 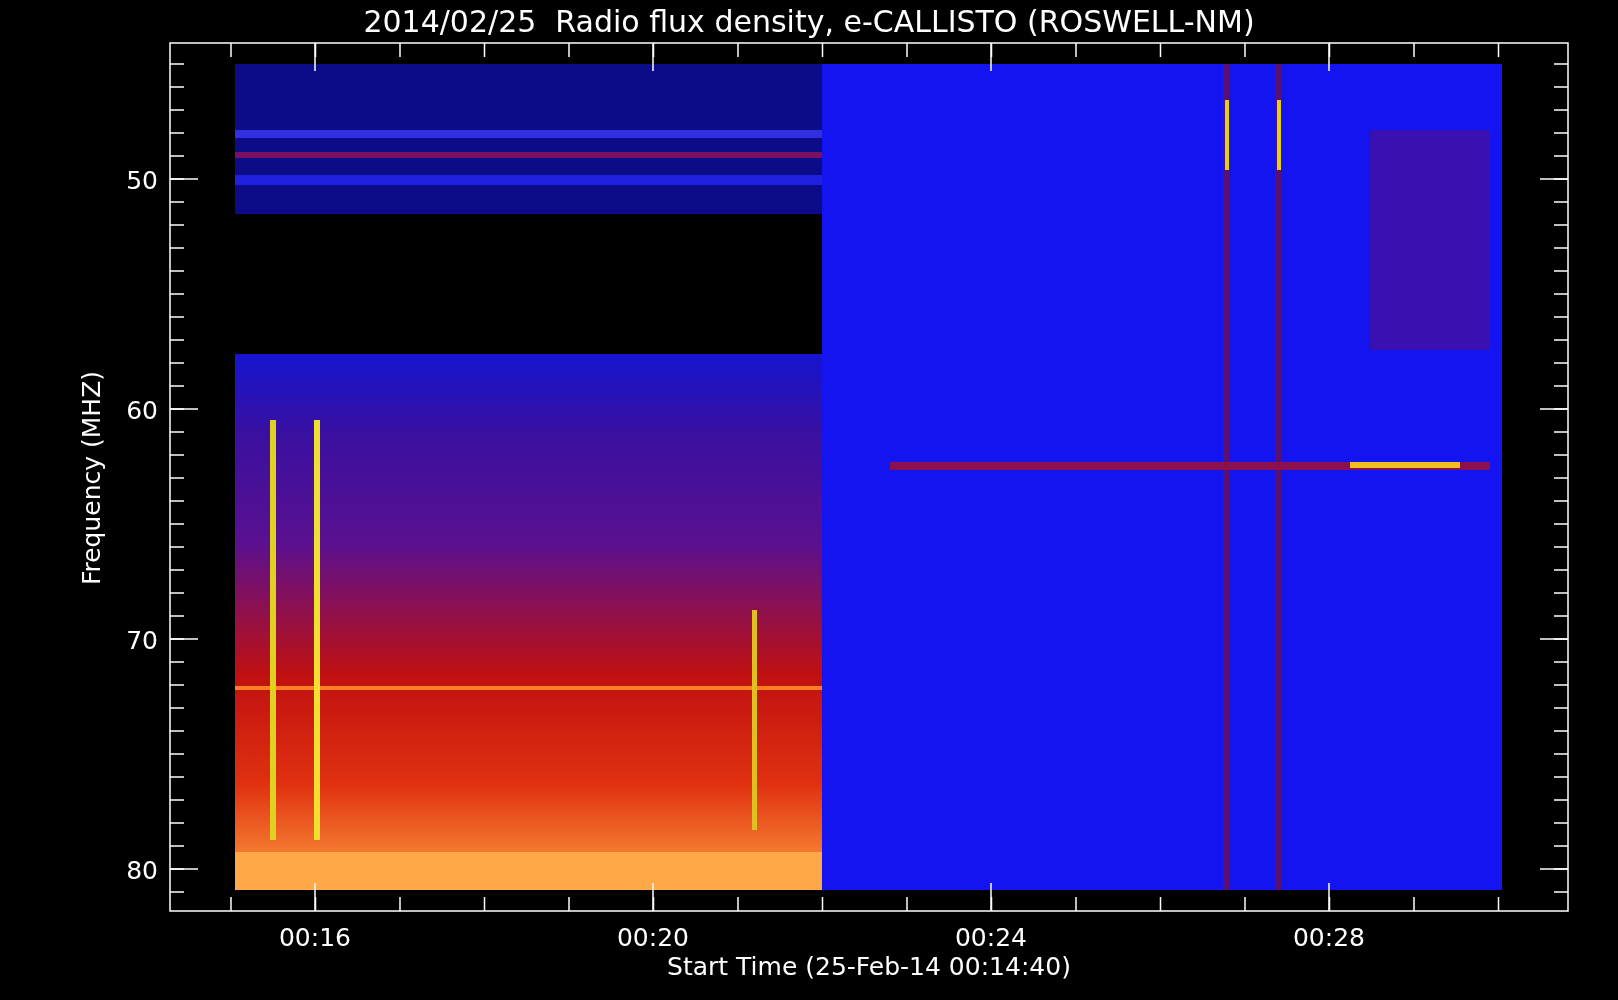 I want to click on y-tick-label: 70, so click(x=142, y=640).